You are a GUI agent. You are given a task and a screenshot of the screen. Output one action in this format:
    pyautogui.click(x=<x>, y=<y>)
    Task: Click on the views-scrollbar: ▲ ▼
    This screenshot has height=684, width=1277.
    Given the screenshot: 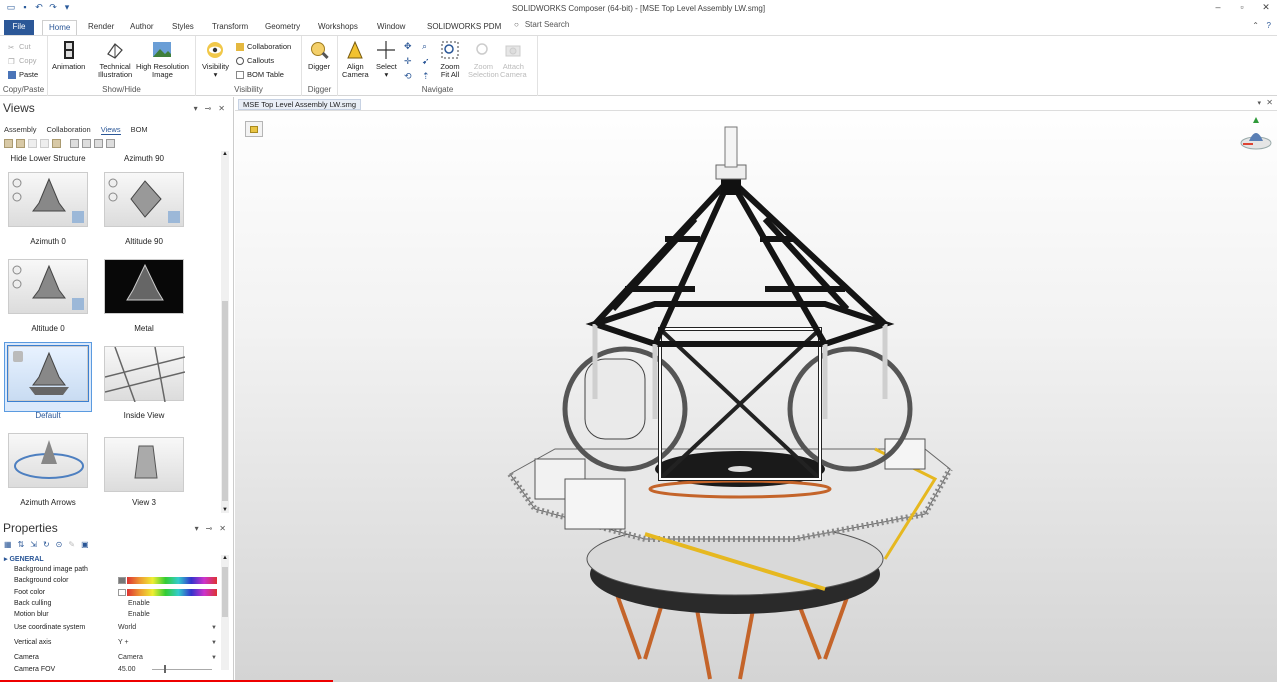 What is the action you would take?
    pyautogui.click(x=225, y=332)
    